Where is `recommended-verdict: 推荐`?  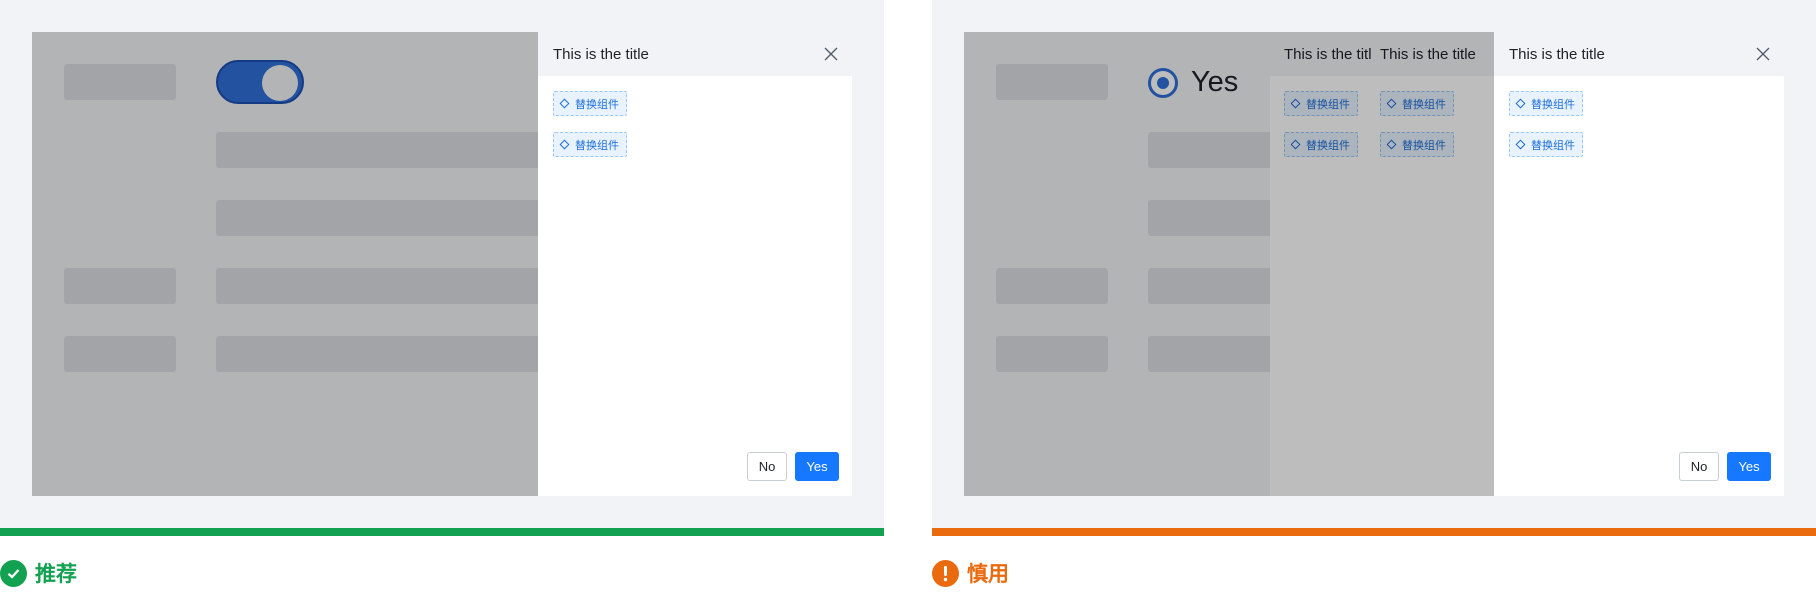 recommended-verdict: 推荐 is located at coordinates (38, 573).